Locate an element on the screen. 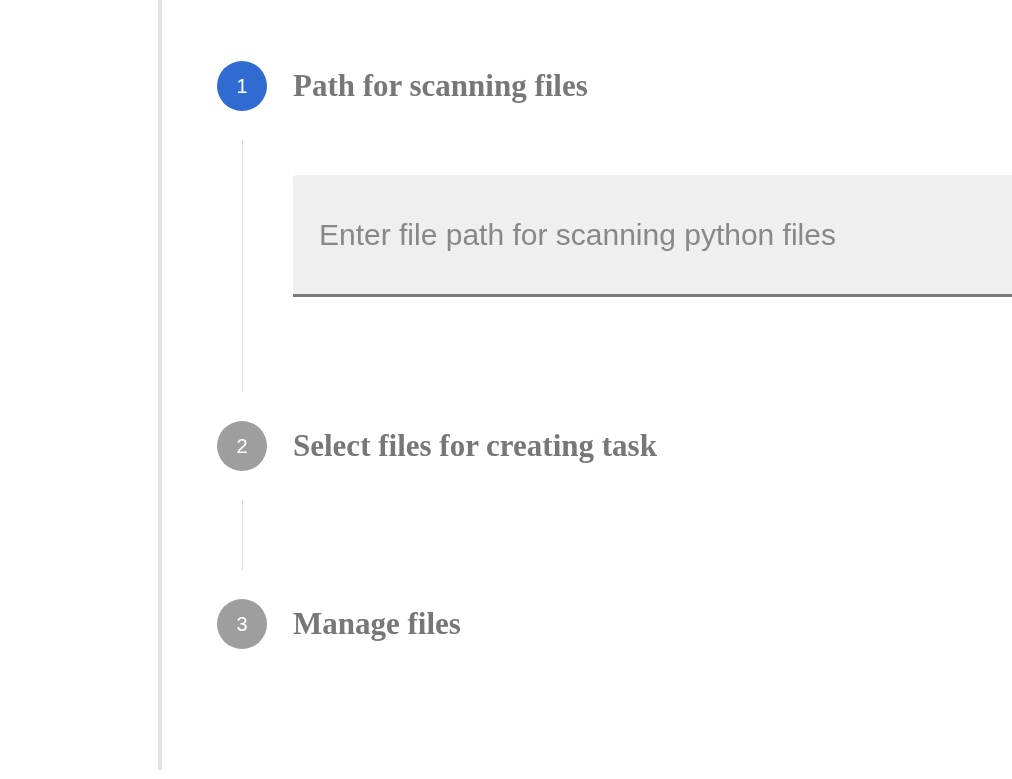 The height and width of the screenshot is (779, 1012). step-number: 2 is located at coordinates (242, 446).